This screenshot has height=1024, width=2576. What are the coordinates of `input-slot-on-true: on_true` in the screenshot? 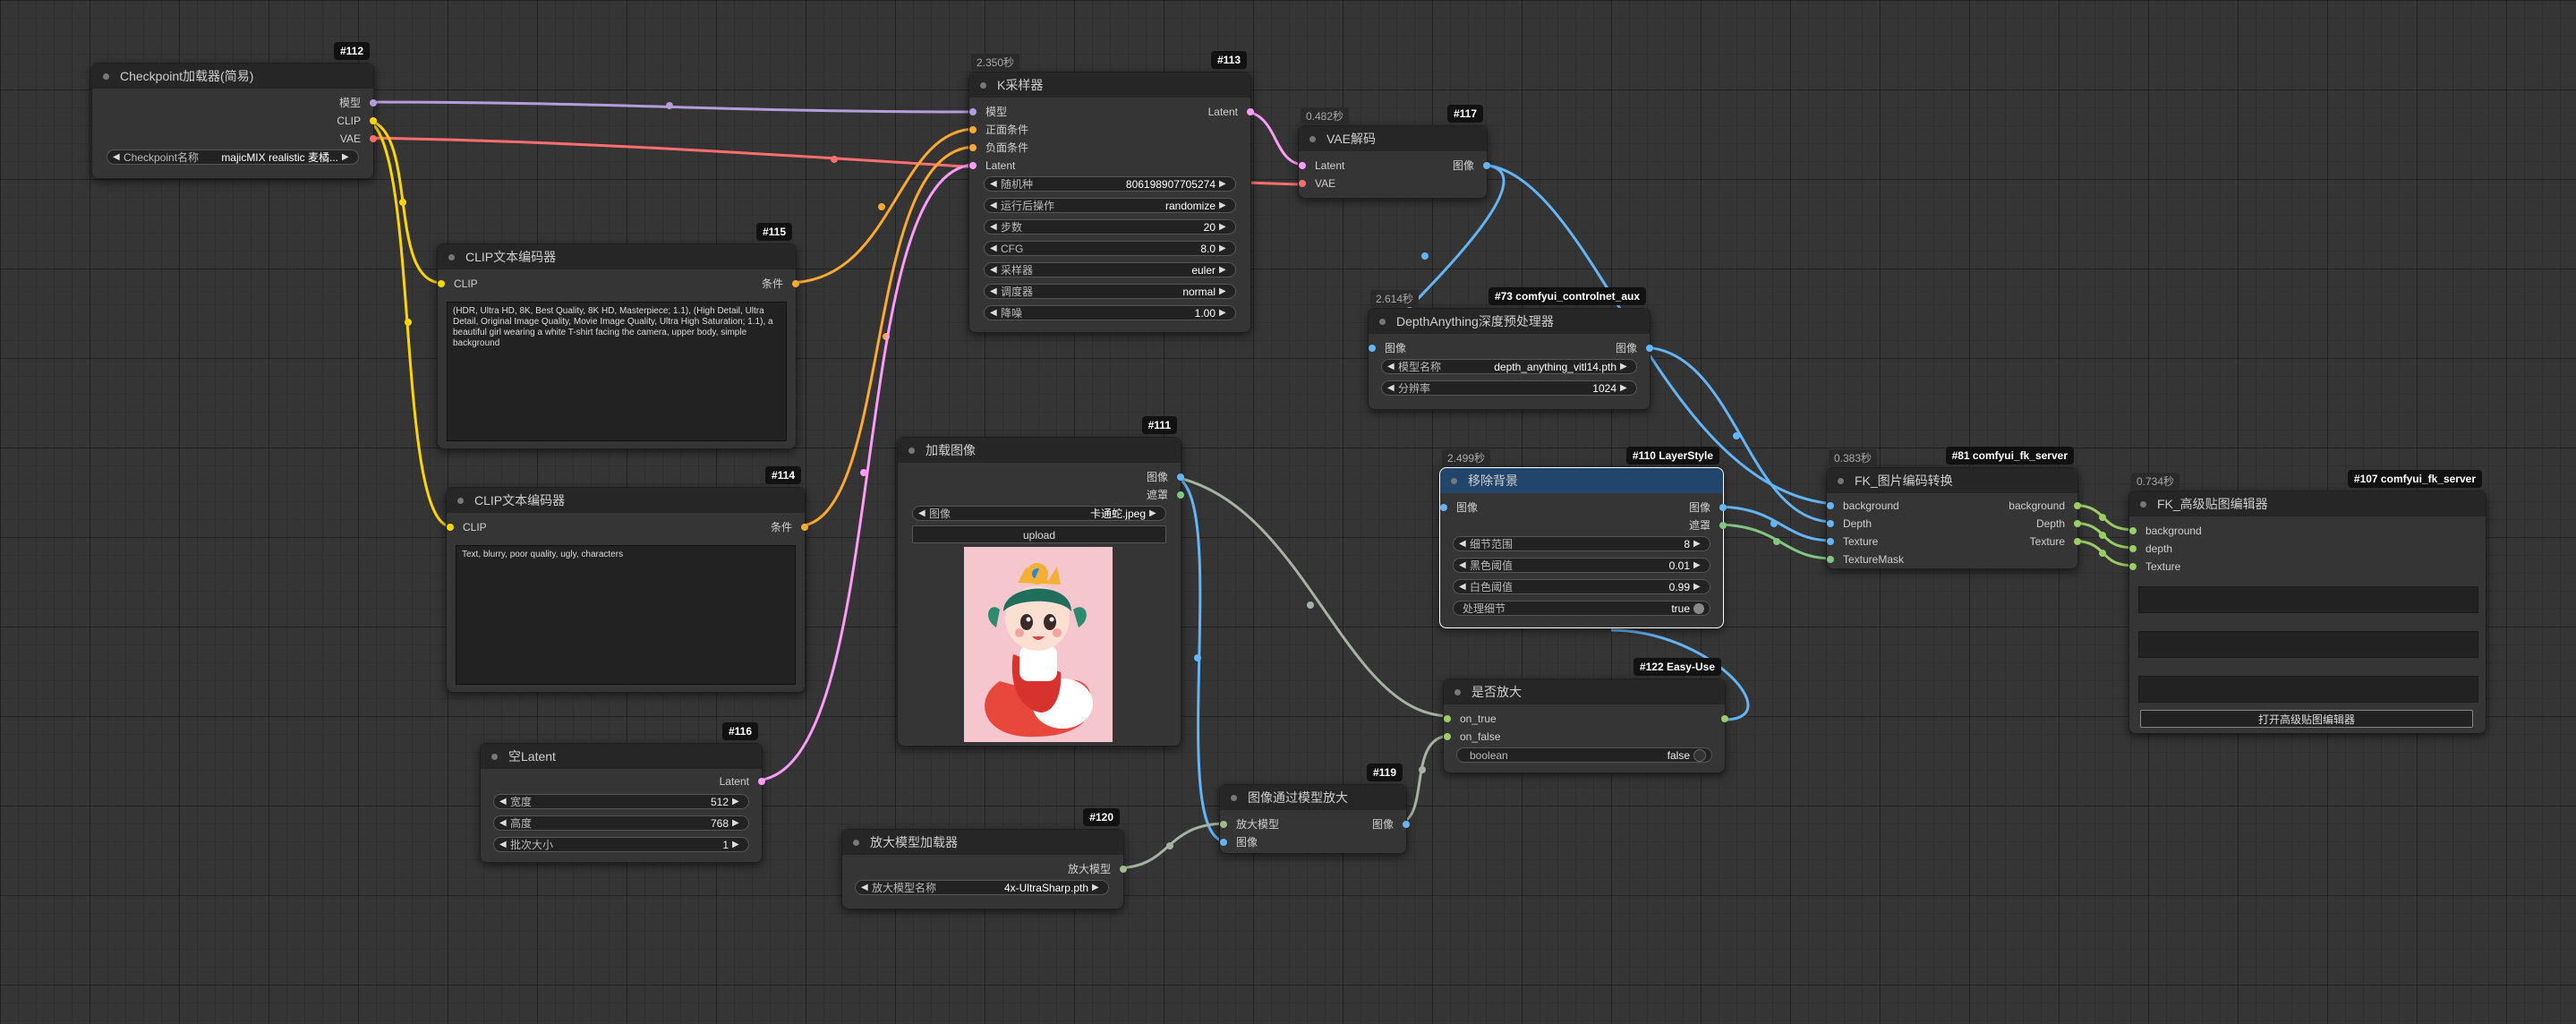 It's located at (1470, 719).